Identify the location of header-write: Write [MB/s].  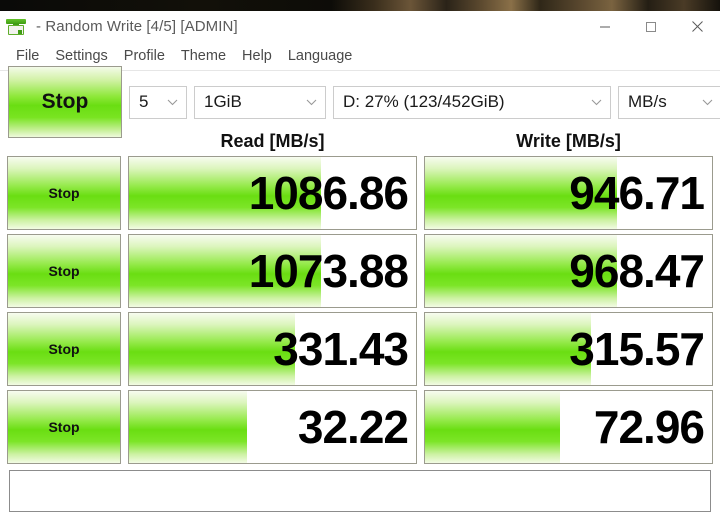
(568, 140).